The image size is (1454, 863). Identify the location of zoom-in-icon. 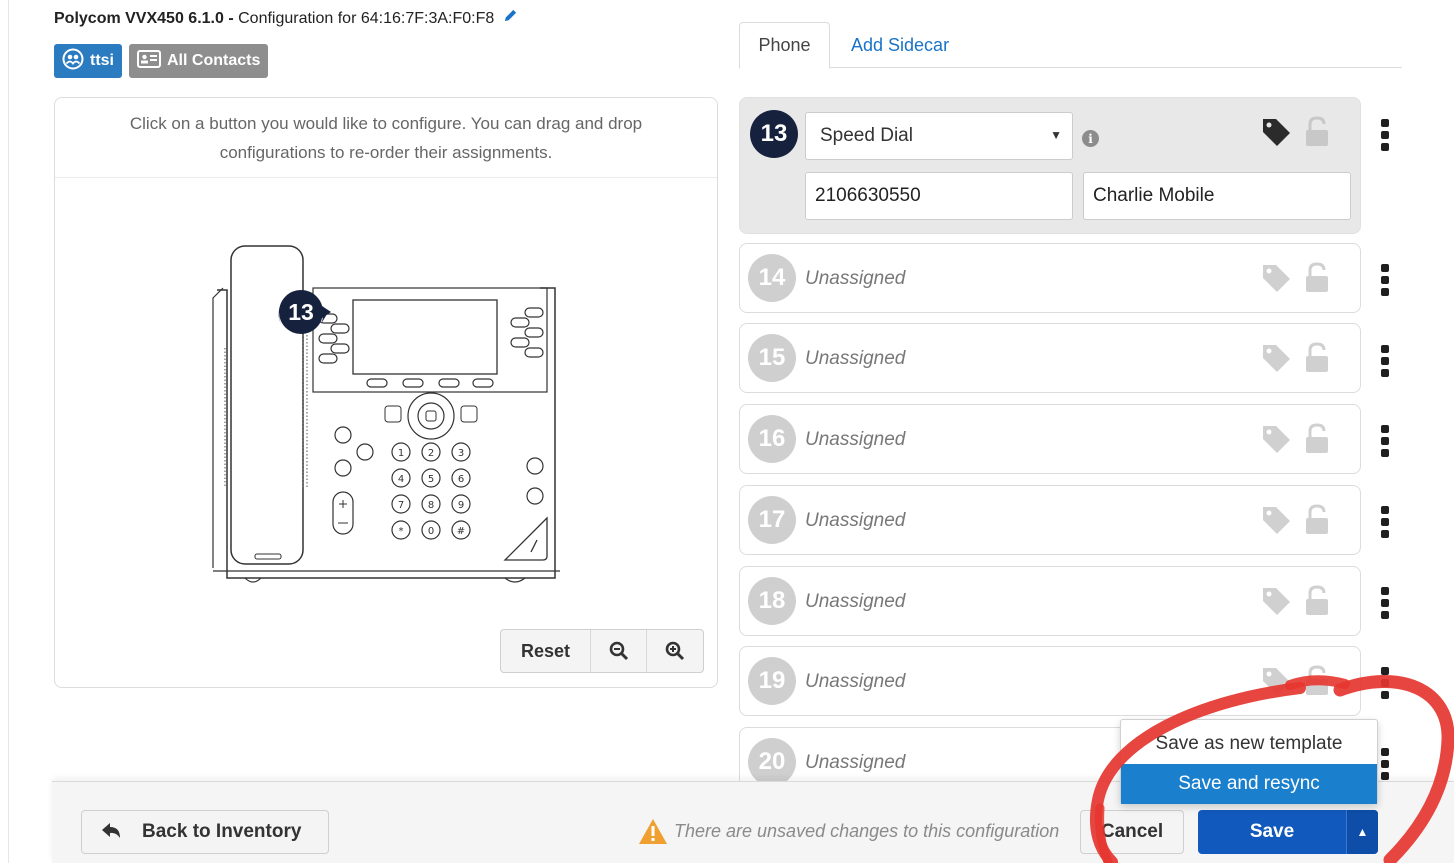
(675, 651).